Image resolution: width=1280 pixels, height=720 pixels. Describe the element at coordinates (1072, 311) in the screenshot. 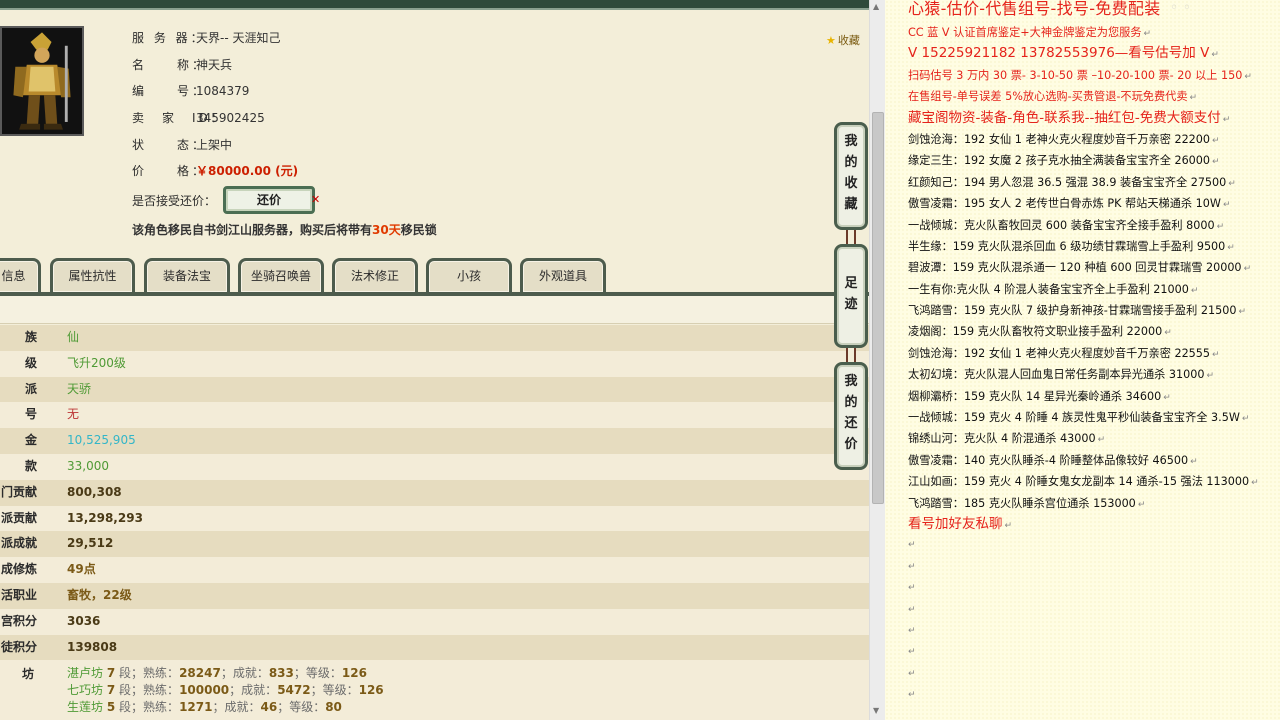

I see `doc-line-text: 飞鸿踏雪：159 克火队 7 级护身新神孩-甘霖瑞雪接手盈利 21500` at that location.